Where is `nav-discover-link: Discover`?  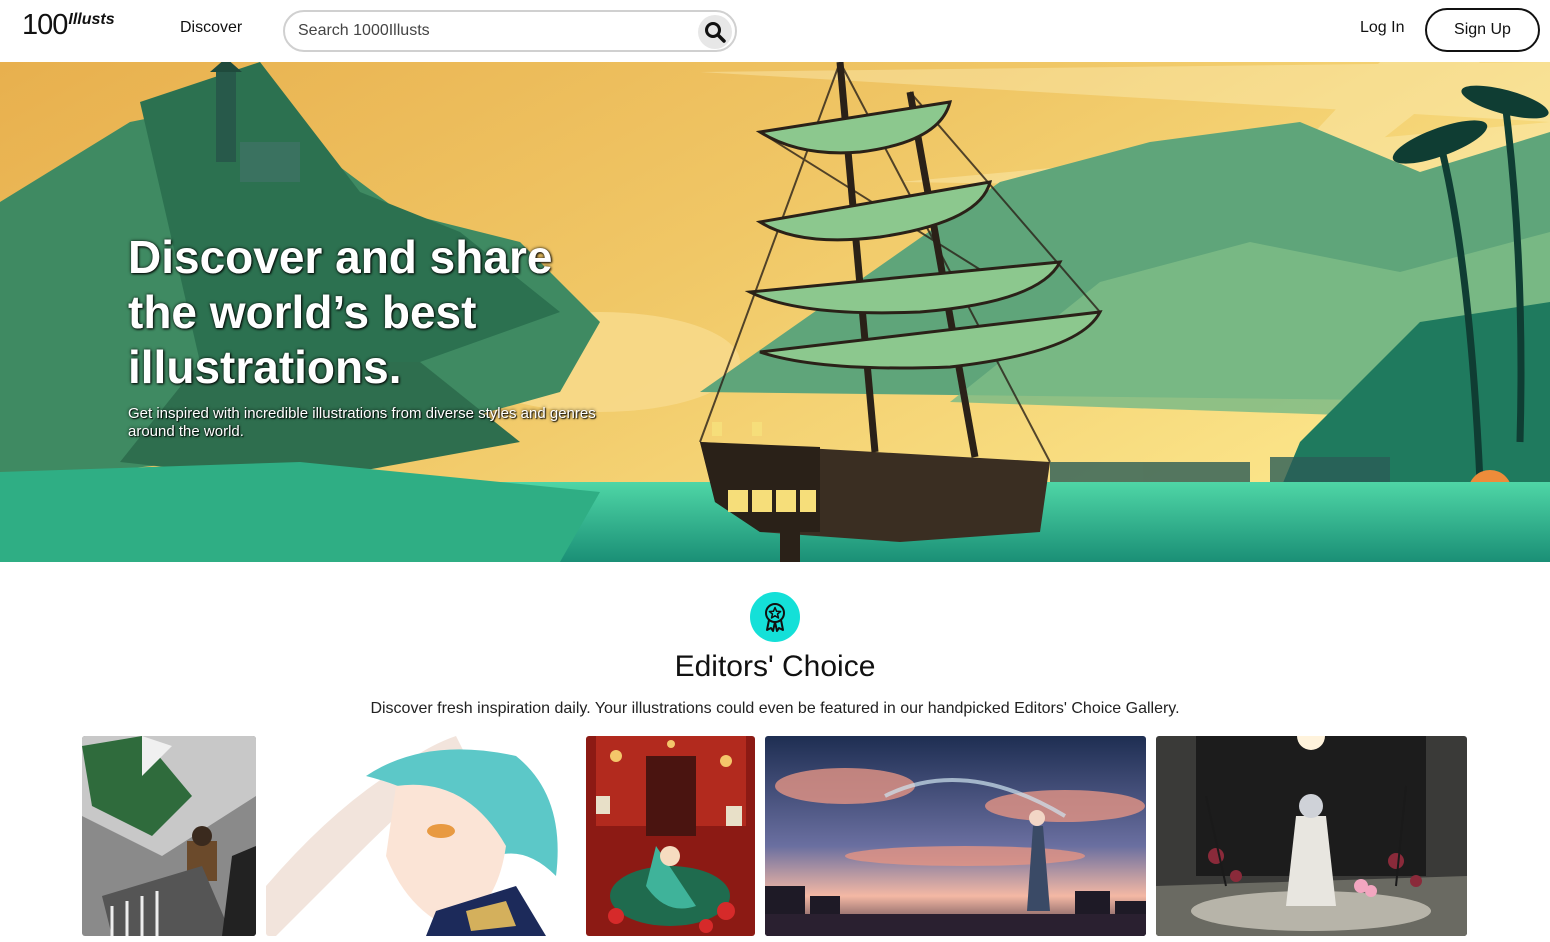 nav-discover-link: Discover is located at coordinates (211, 28).